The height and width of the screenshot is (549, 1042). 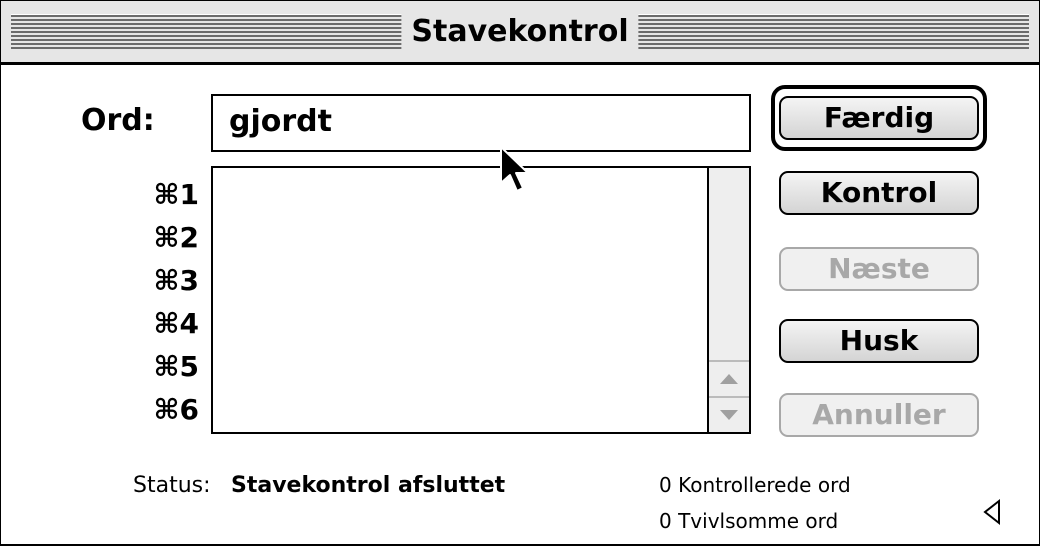 What do you see at coordinates (176, 409) in the screenshot?
I see `shortcut-label-6: ⌘6` at bounding box center [176, 409].